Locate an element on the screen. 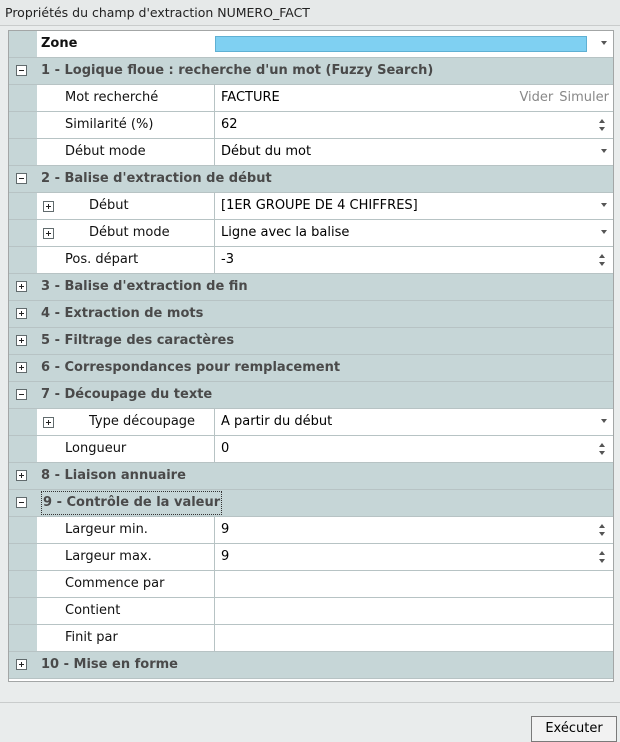 The width and height of the screenshot is (620, 742). prop-row-contient: Contient is located at coordinates (311, 611).